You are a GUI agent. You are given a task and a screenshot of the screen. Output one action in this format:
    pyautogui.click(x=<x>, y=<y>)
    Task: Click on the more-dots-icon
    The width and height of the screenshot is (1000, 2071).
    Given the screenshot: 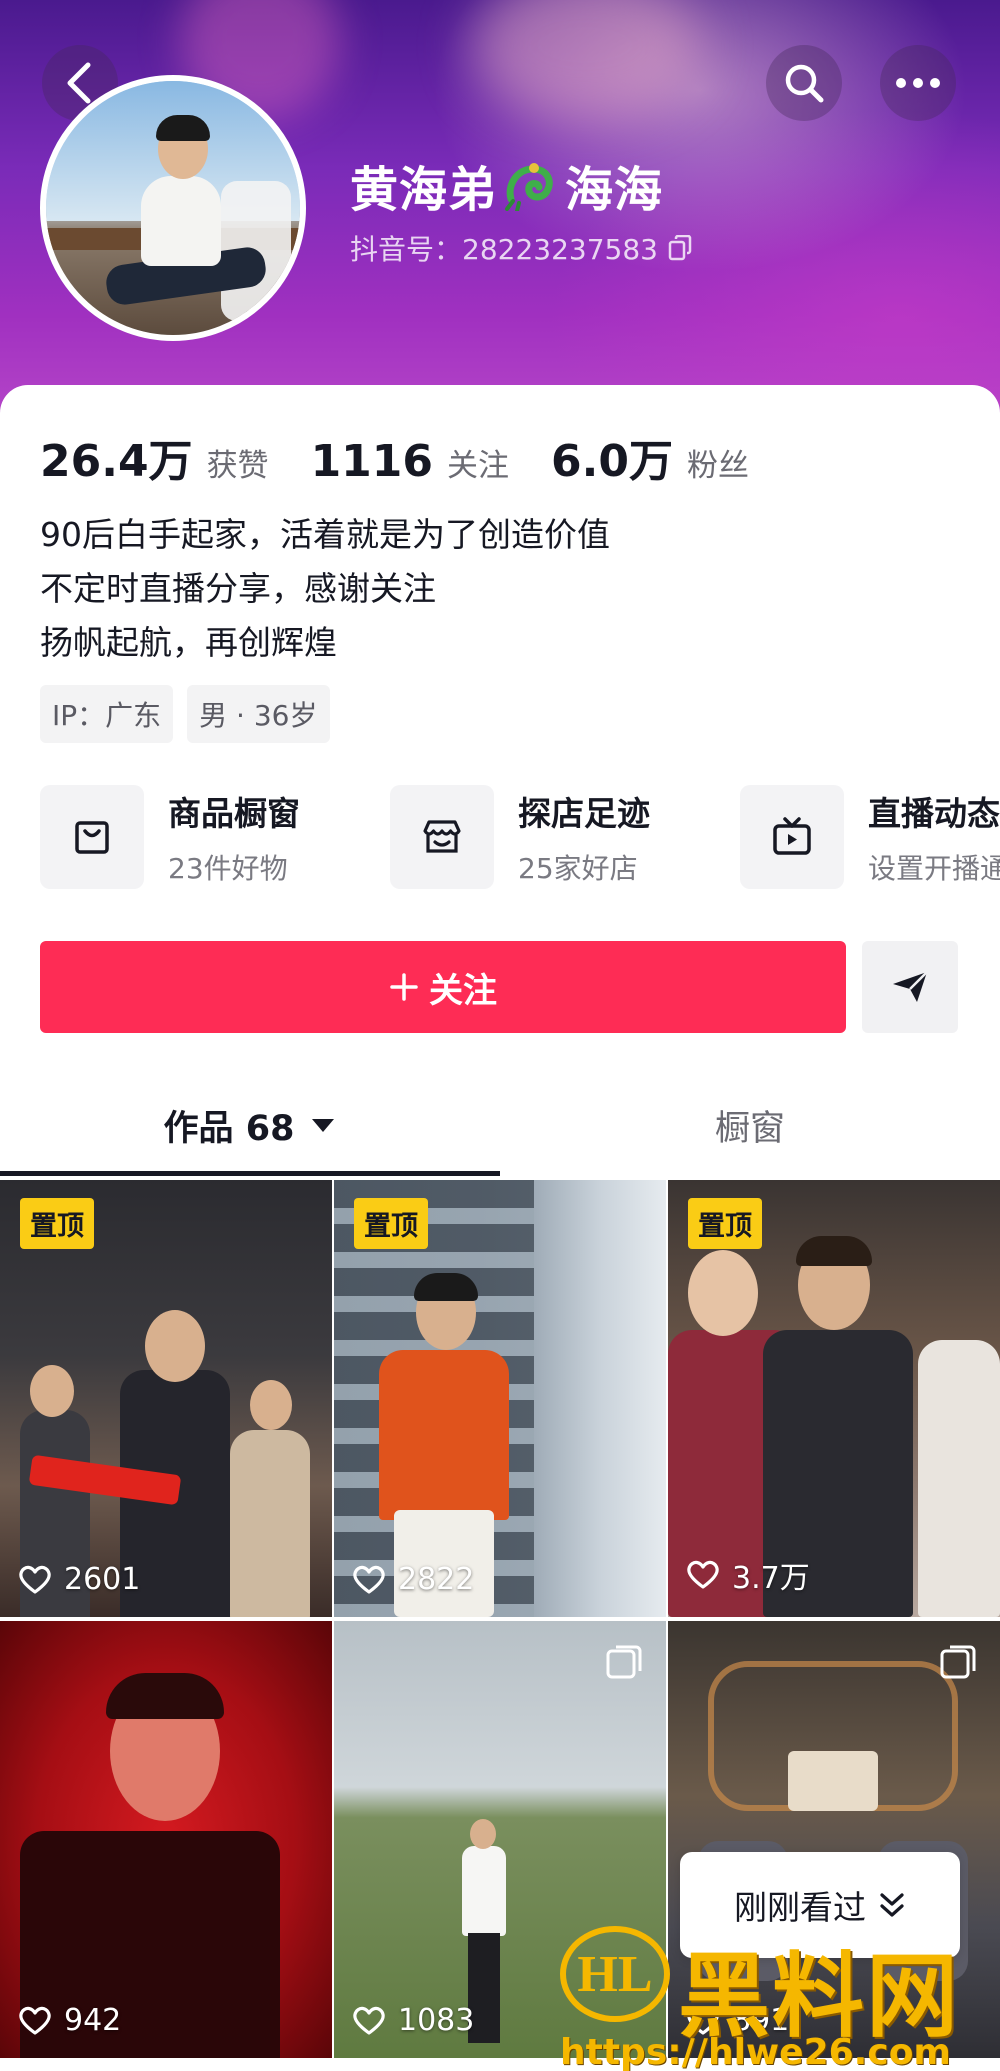 What is the action you would take?
    pyautogui.click(x=918, y=83)
    